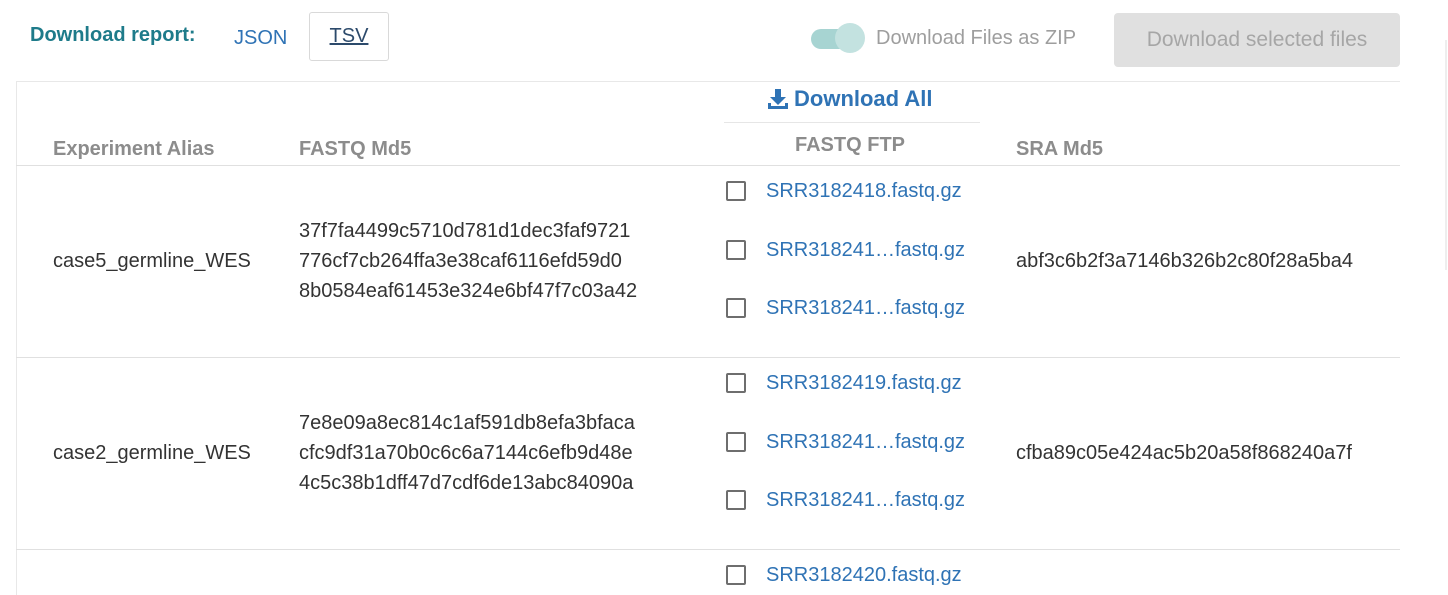 This screenshot has height=595, width=1448. I want to click on download-all-button: Download All, so click(850, 99).